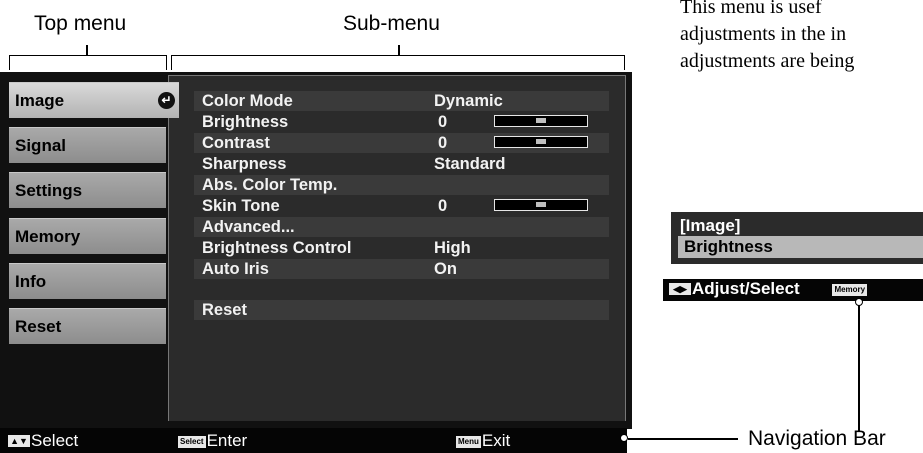  Describe the element at coordinates (751, 9) in the screenshot. I see `description-line-1: This menu is usef` at that location.